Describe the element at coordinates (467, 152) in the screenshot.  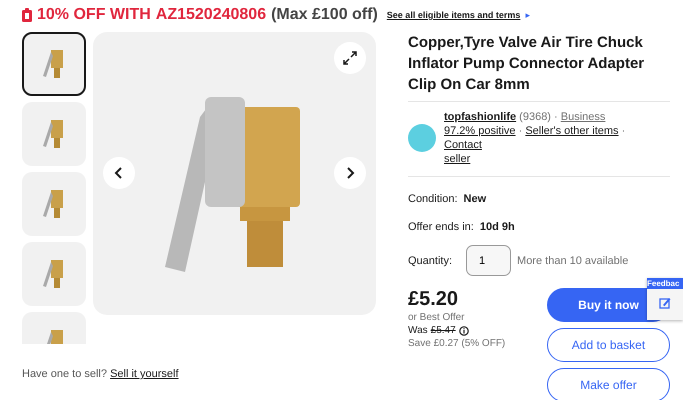
I see `contact-link: Contact seller` at that location.